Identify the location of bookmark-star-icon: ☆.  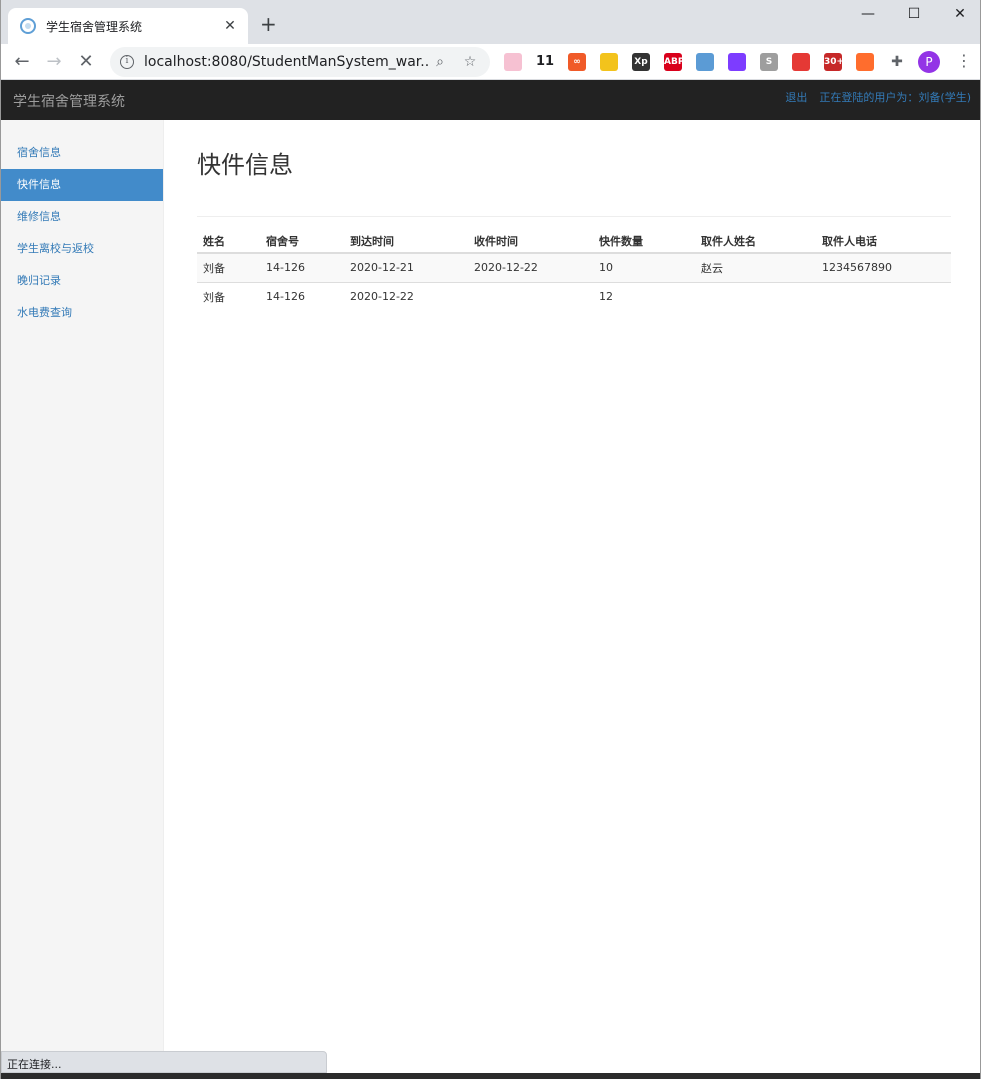
(470, 62).